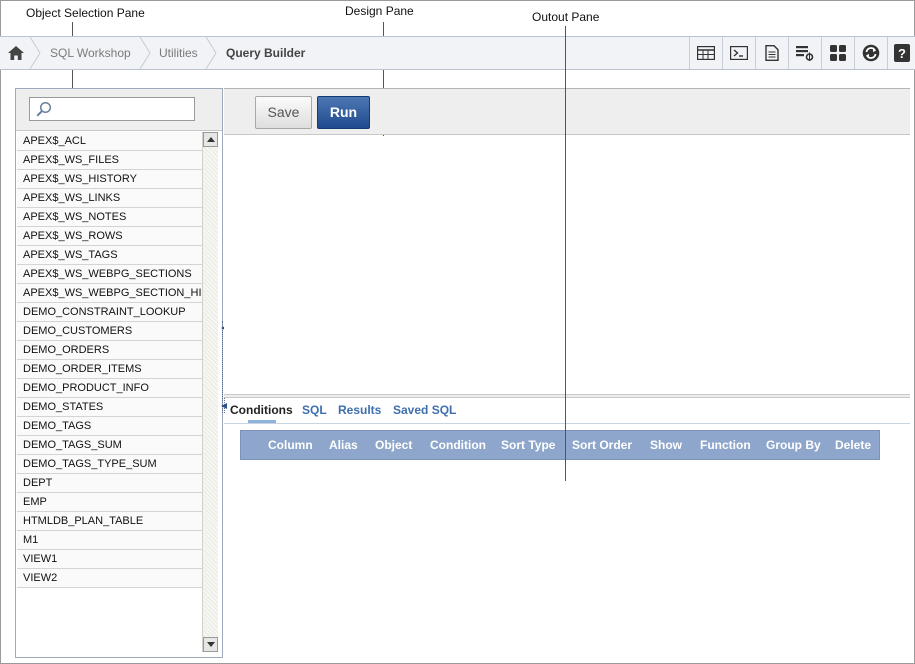  What do you see at coordinates (85, 13) in the screenshot?
I see `callout-object-selection-pane: Object Selection Pane` at bounding box center [85, 13].